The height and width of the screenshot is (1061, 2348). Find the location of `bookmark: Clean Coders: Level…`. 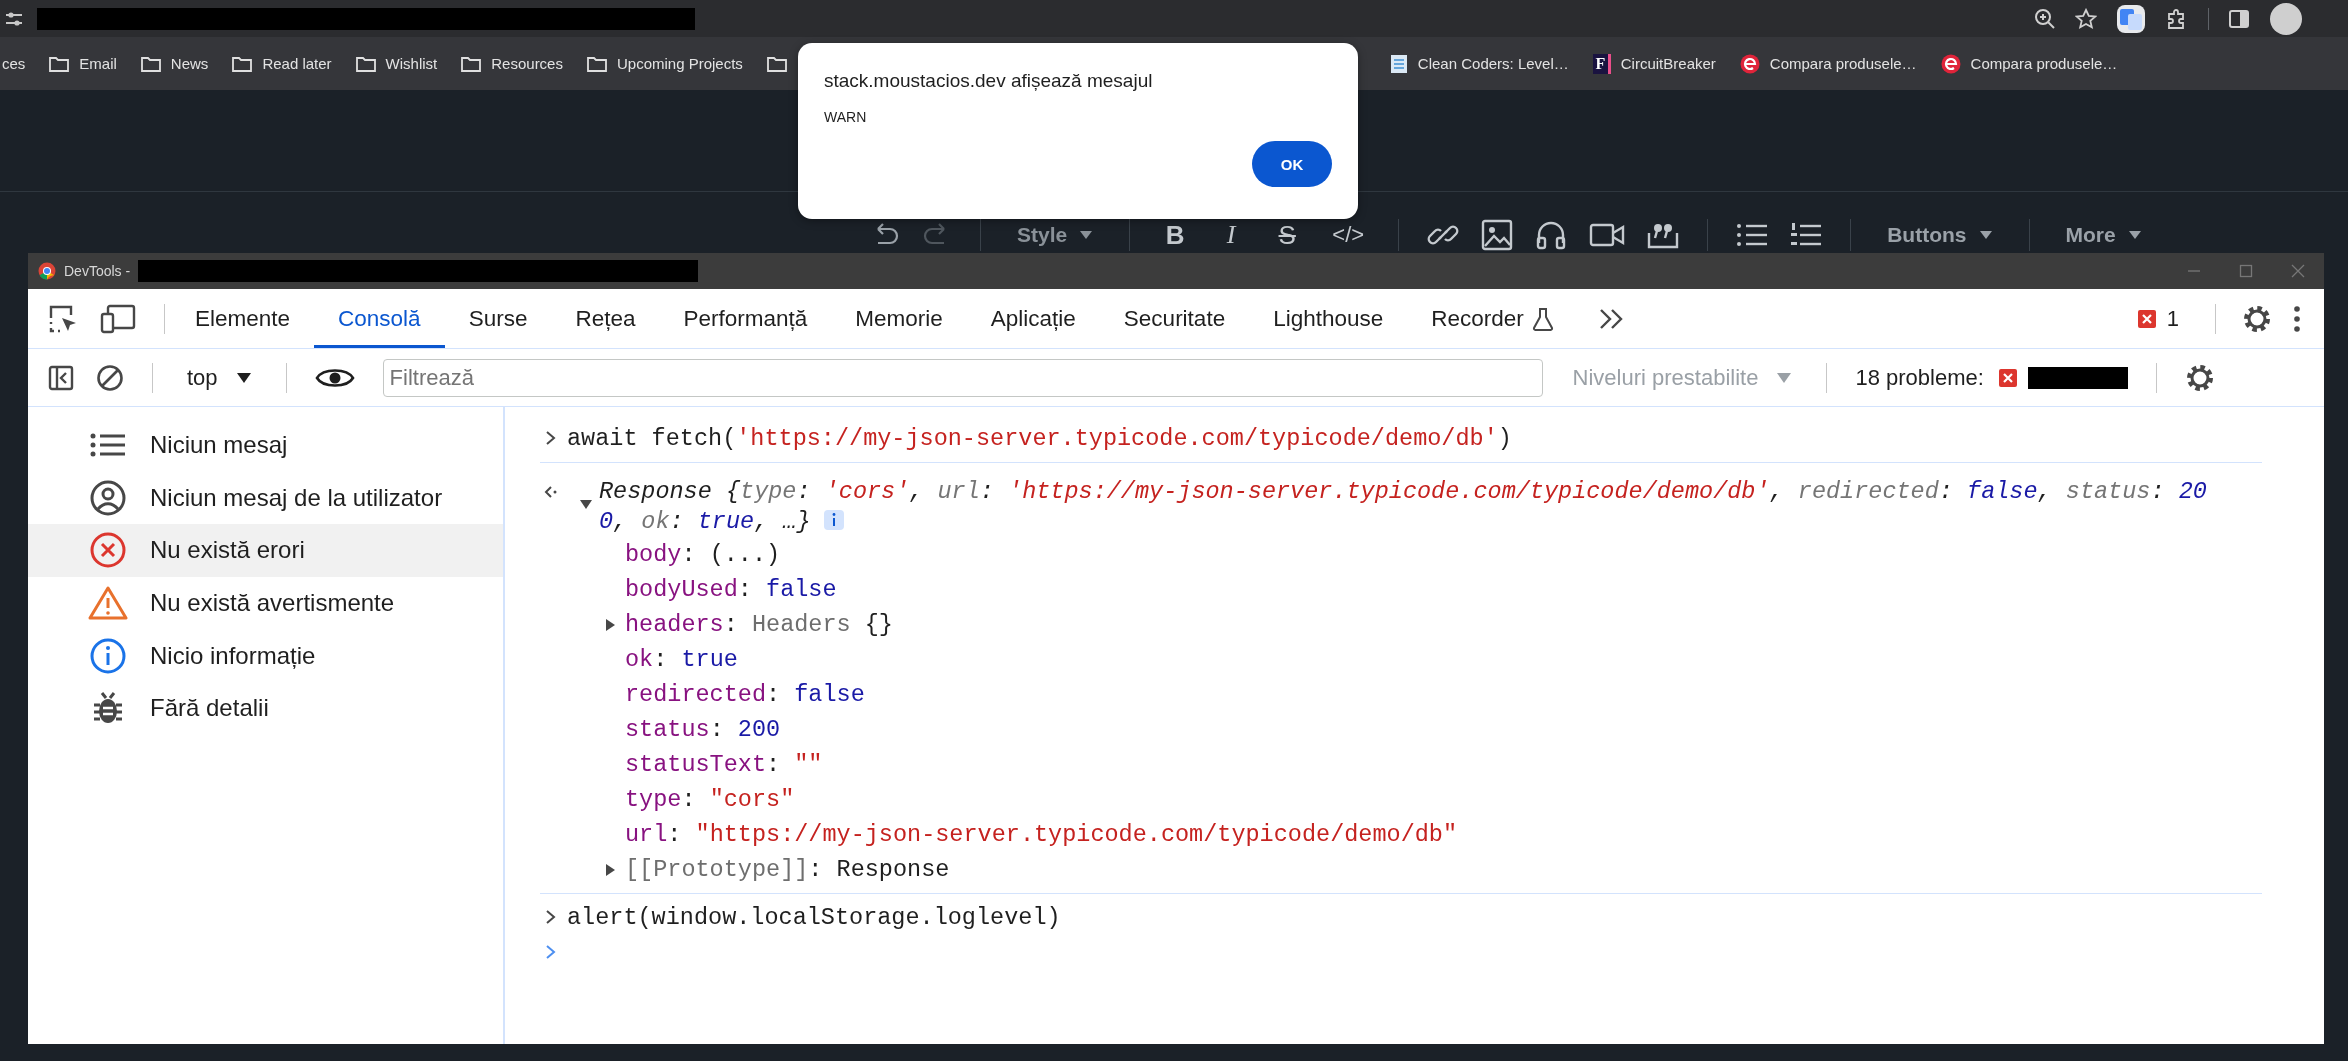

bookmark: Clean Coders: Level… is located at coordinates (1479, 63).